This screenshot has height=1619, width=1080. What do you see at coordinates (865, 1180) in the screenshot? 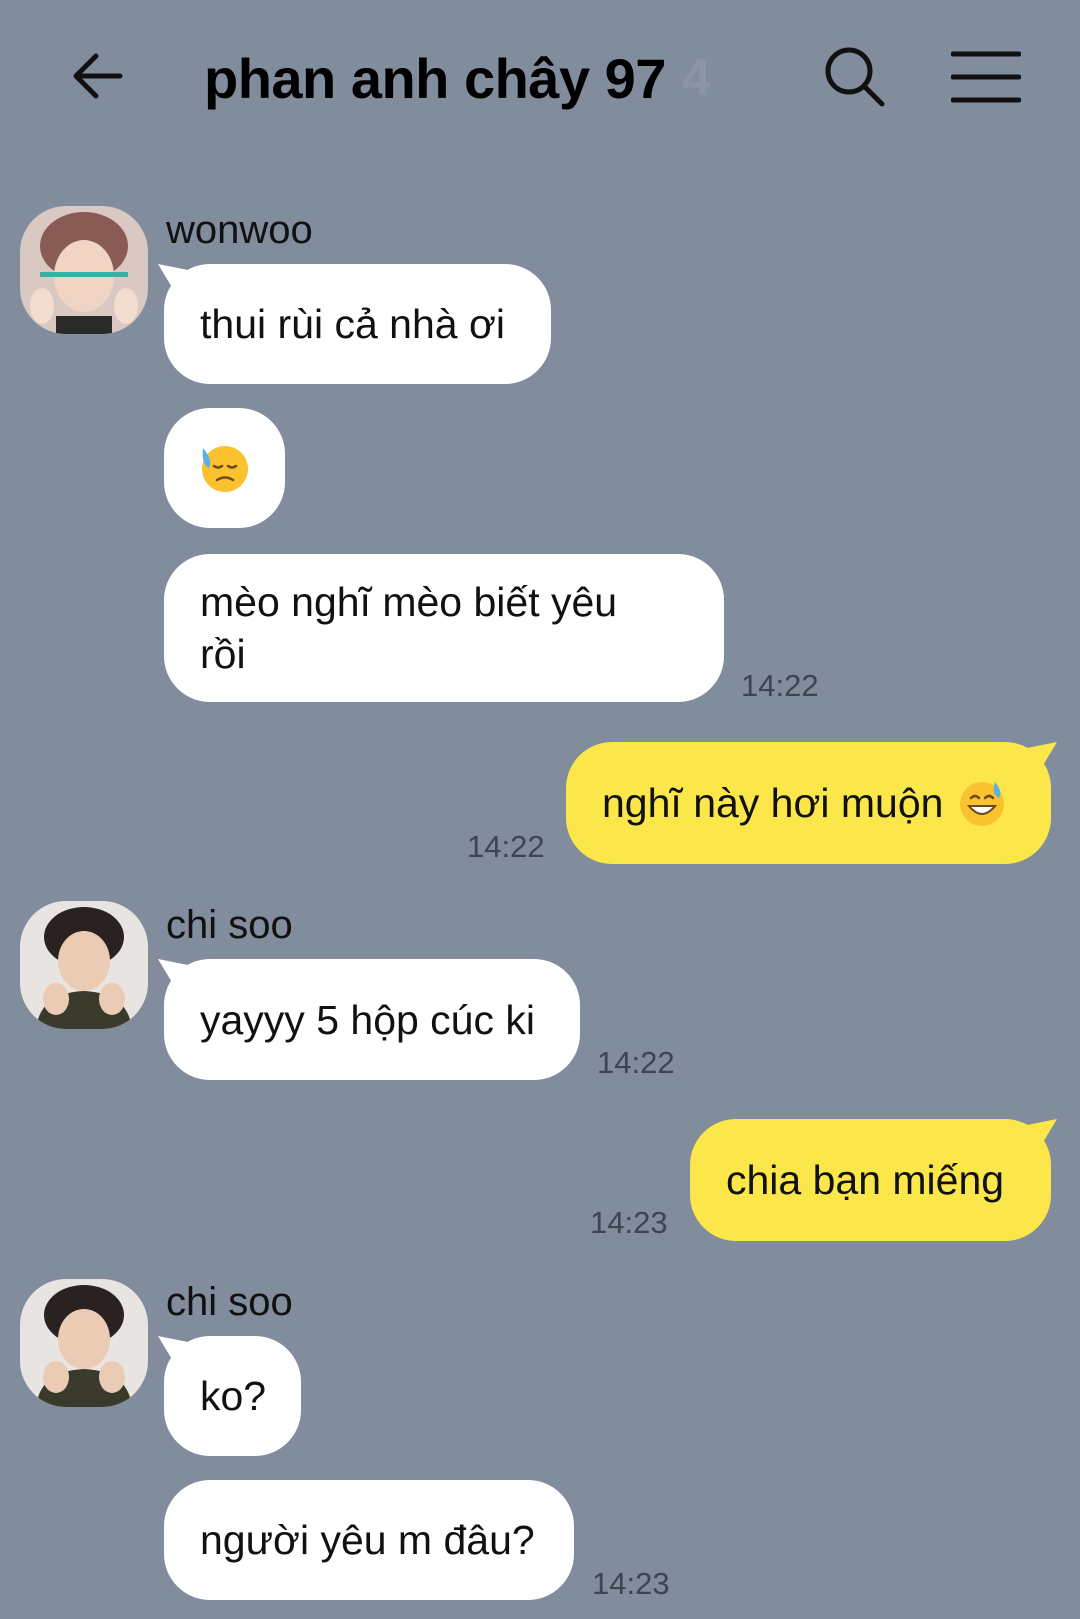
I see `message-text: chia bạn miếng` at bounding box center [865, 1180].